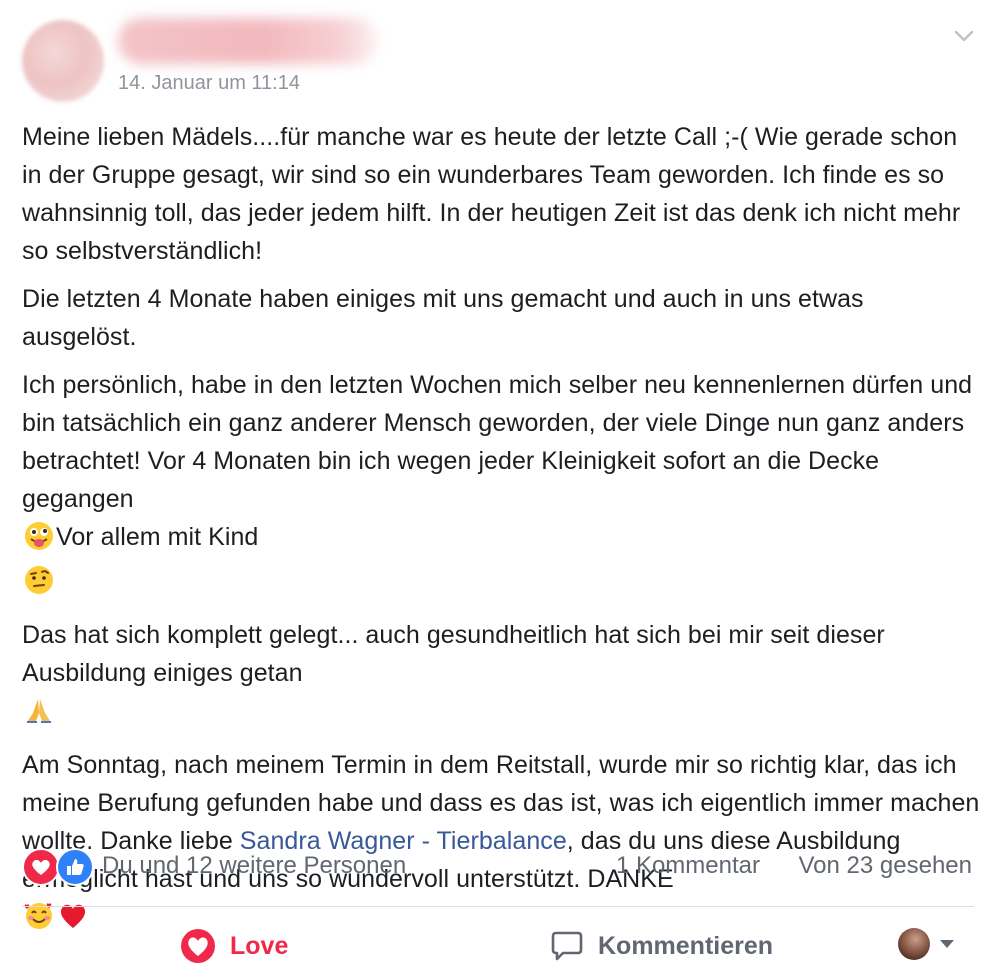 The width and height of the screenshot is (994, 980). What do you see at coordinates (259, 945) in the screenshot?
I see `love-button-label: Love` at bounding box center [259, 945].